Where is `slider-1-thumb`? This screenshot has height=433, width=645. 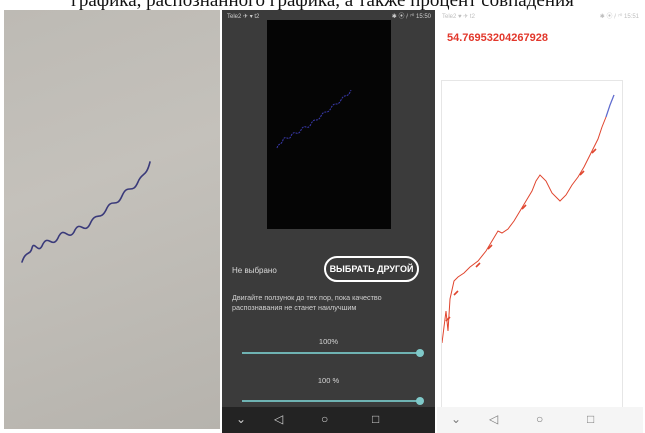
slider-1-thumb is located at coordinates (420, 353).